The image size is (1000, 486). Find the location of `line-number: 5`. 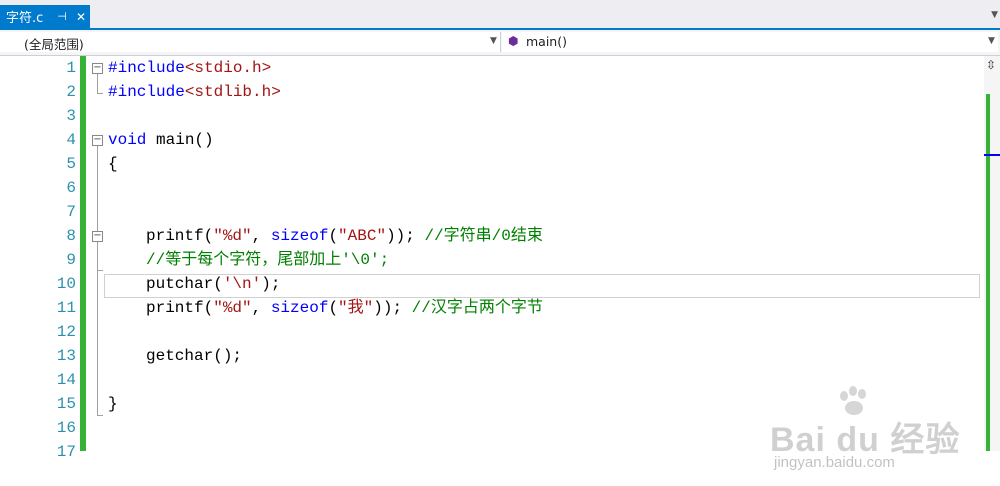

line-number: 5 is located at coordinates (71, 164).